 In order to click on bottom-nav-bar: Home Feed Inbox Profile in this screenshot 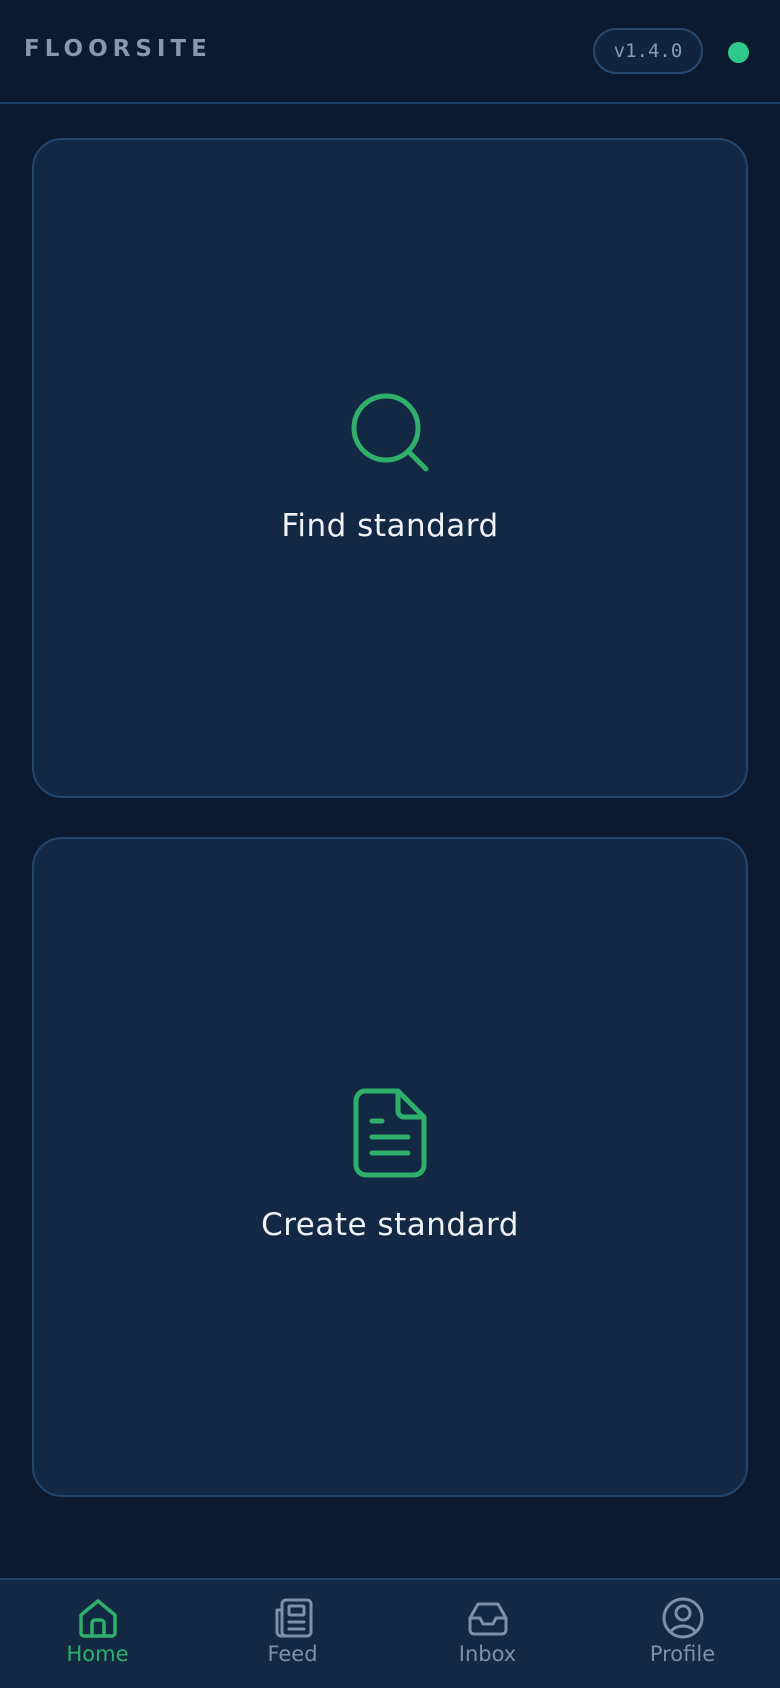, I will do `click(390, 1633)`.